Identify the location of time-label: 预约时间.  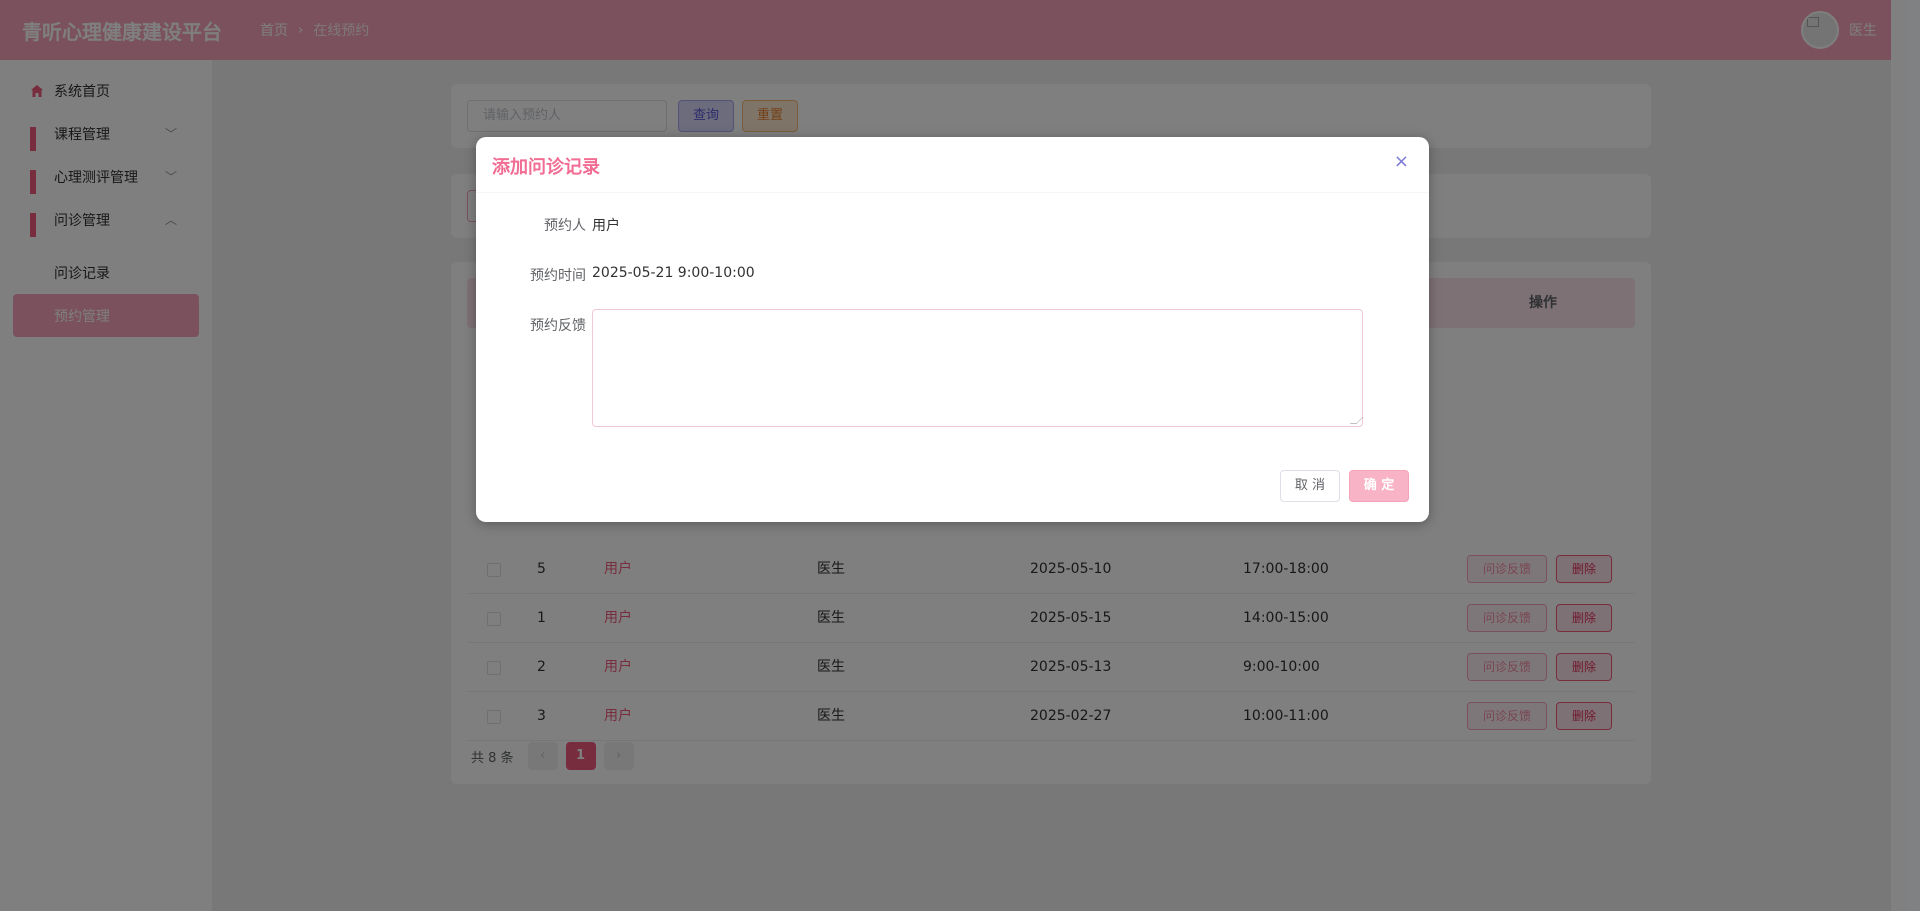
(558, 276).